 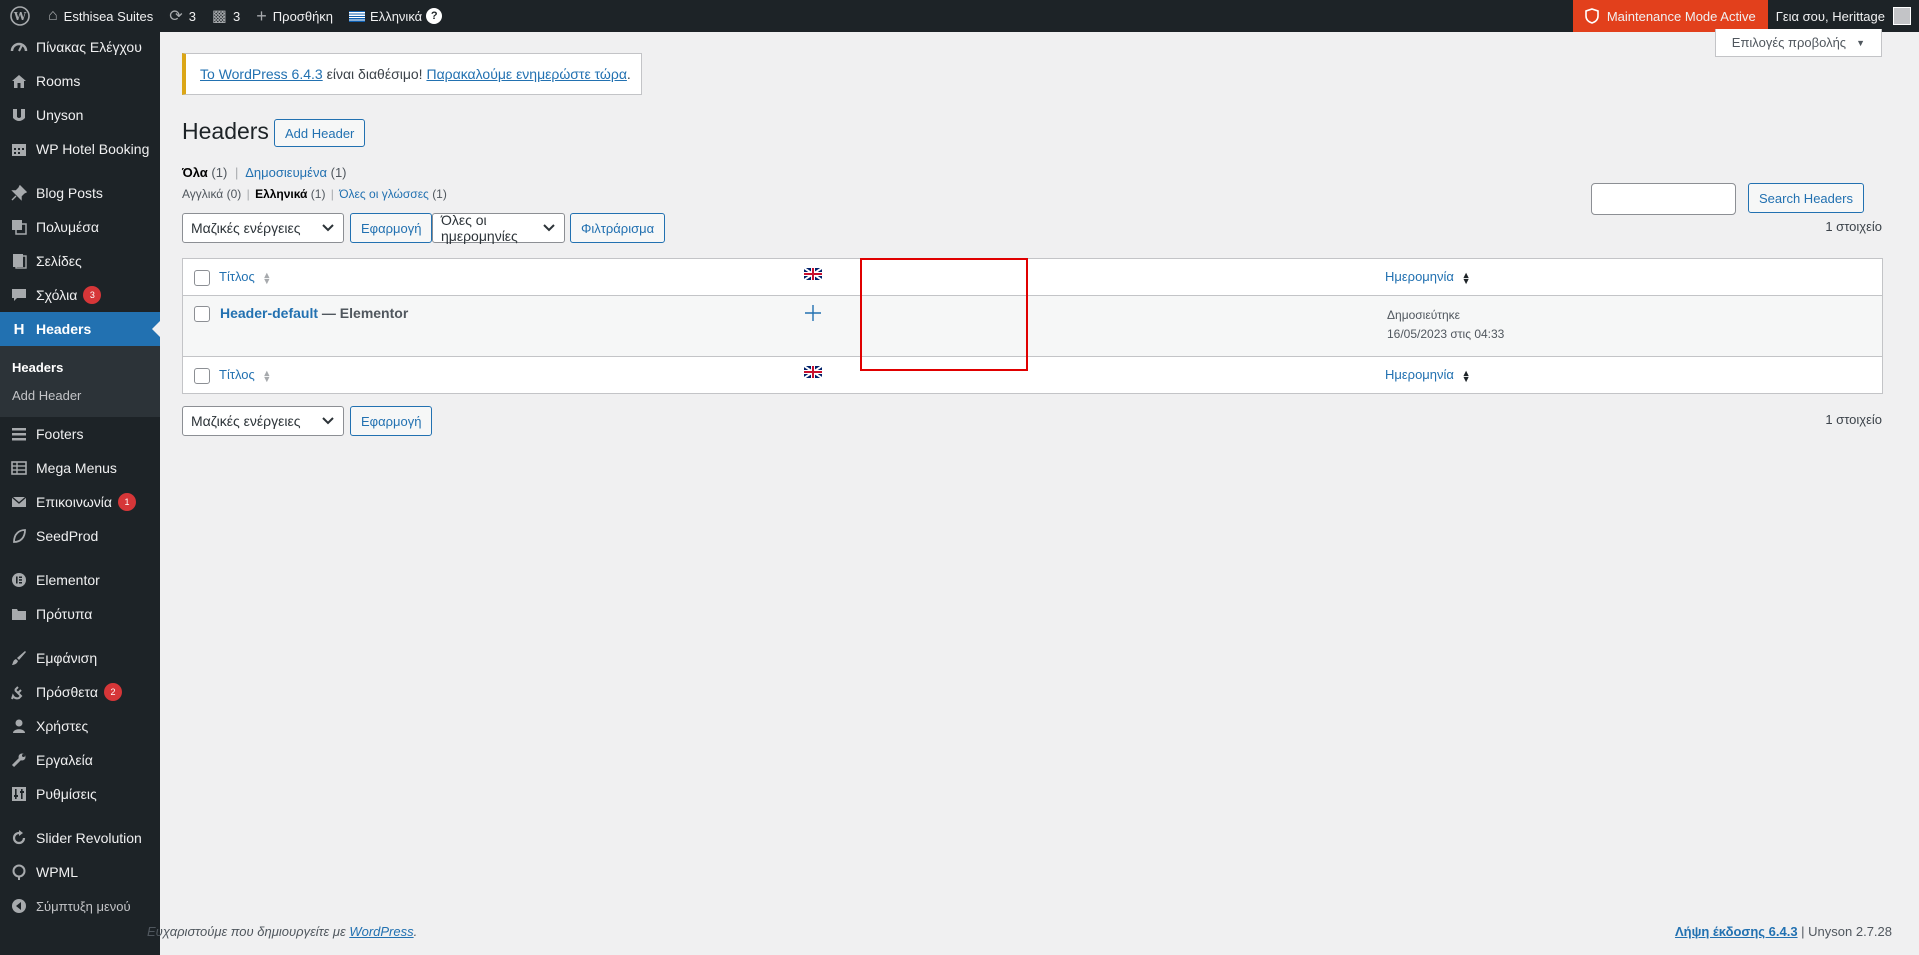 What do you see at coordinates (1663, 199) in the screenshot?
I see `search-input` at bounding box center [1663, 199].